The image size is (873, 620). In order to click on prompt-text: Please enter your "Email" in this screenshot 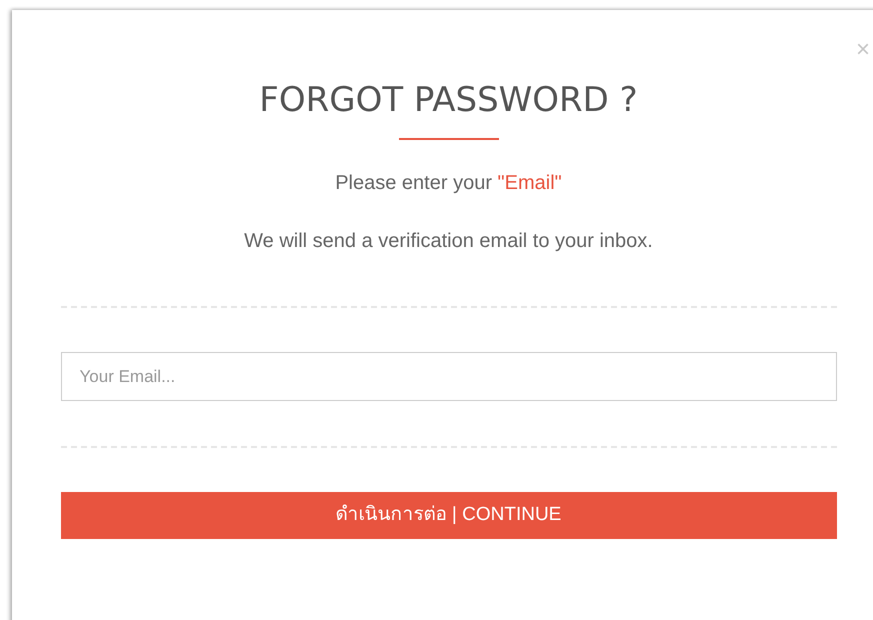, I will do `click(448, 183)`.